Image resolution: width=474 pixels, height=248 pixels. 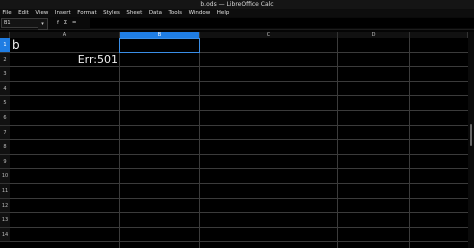 I want to click on formula-input, so click(x=282, y=23).